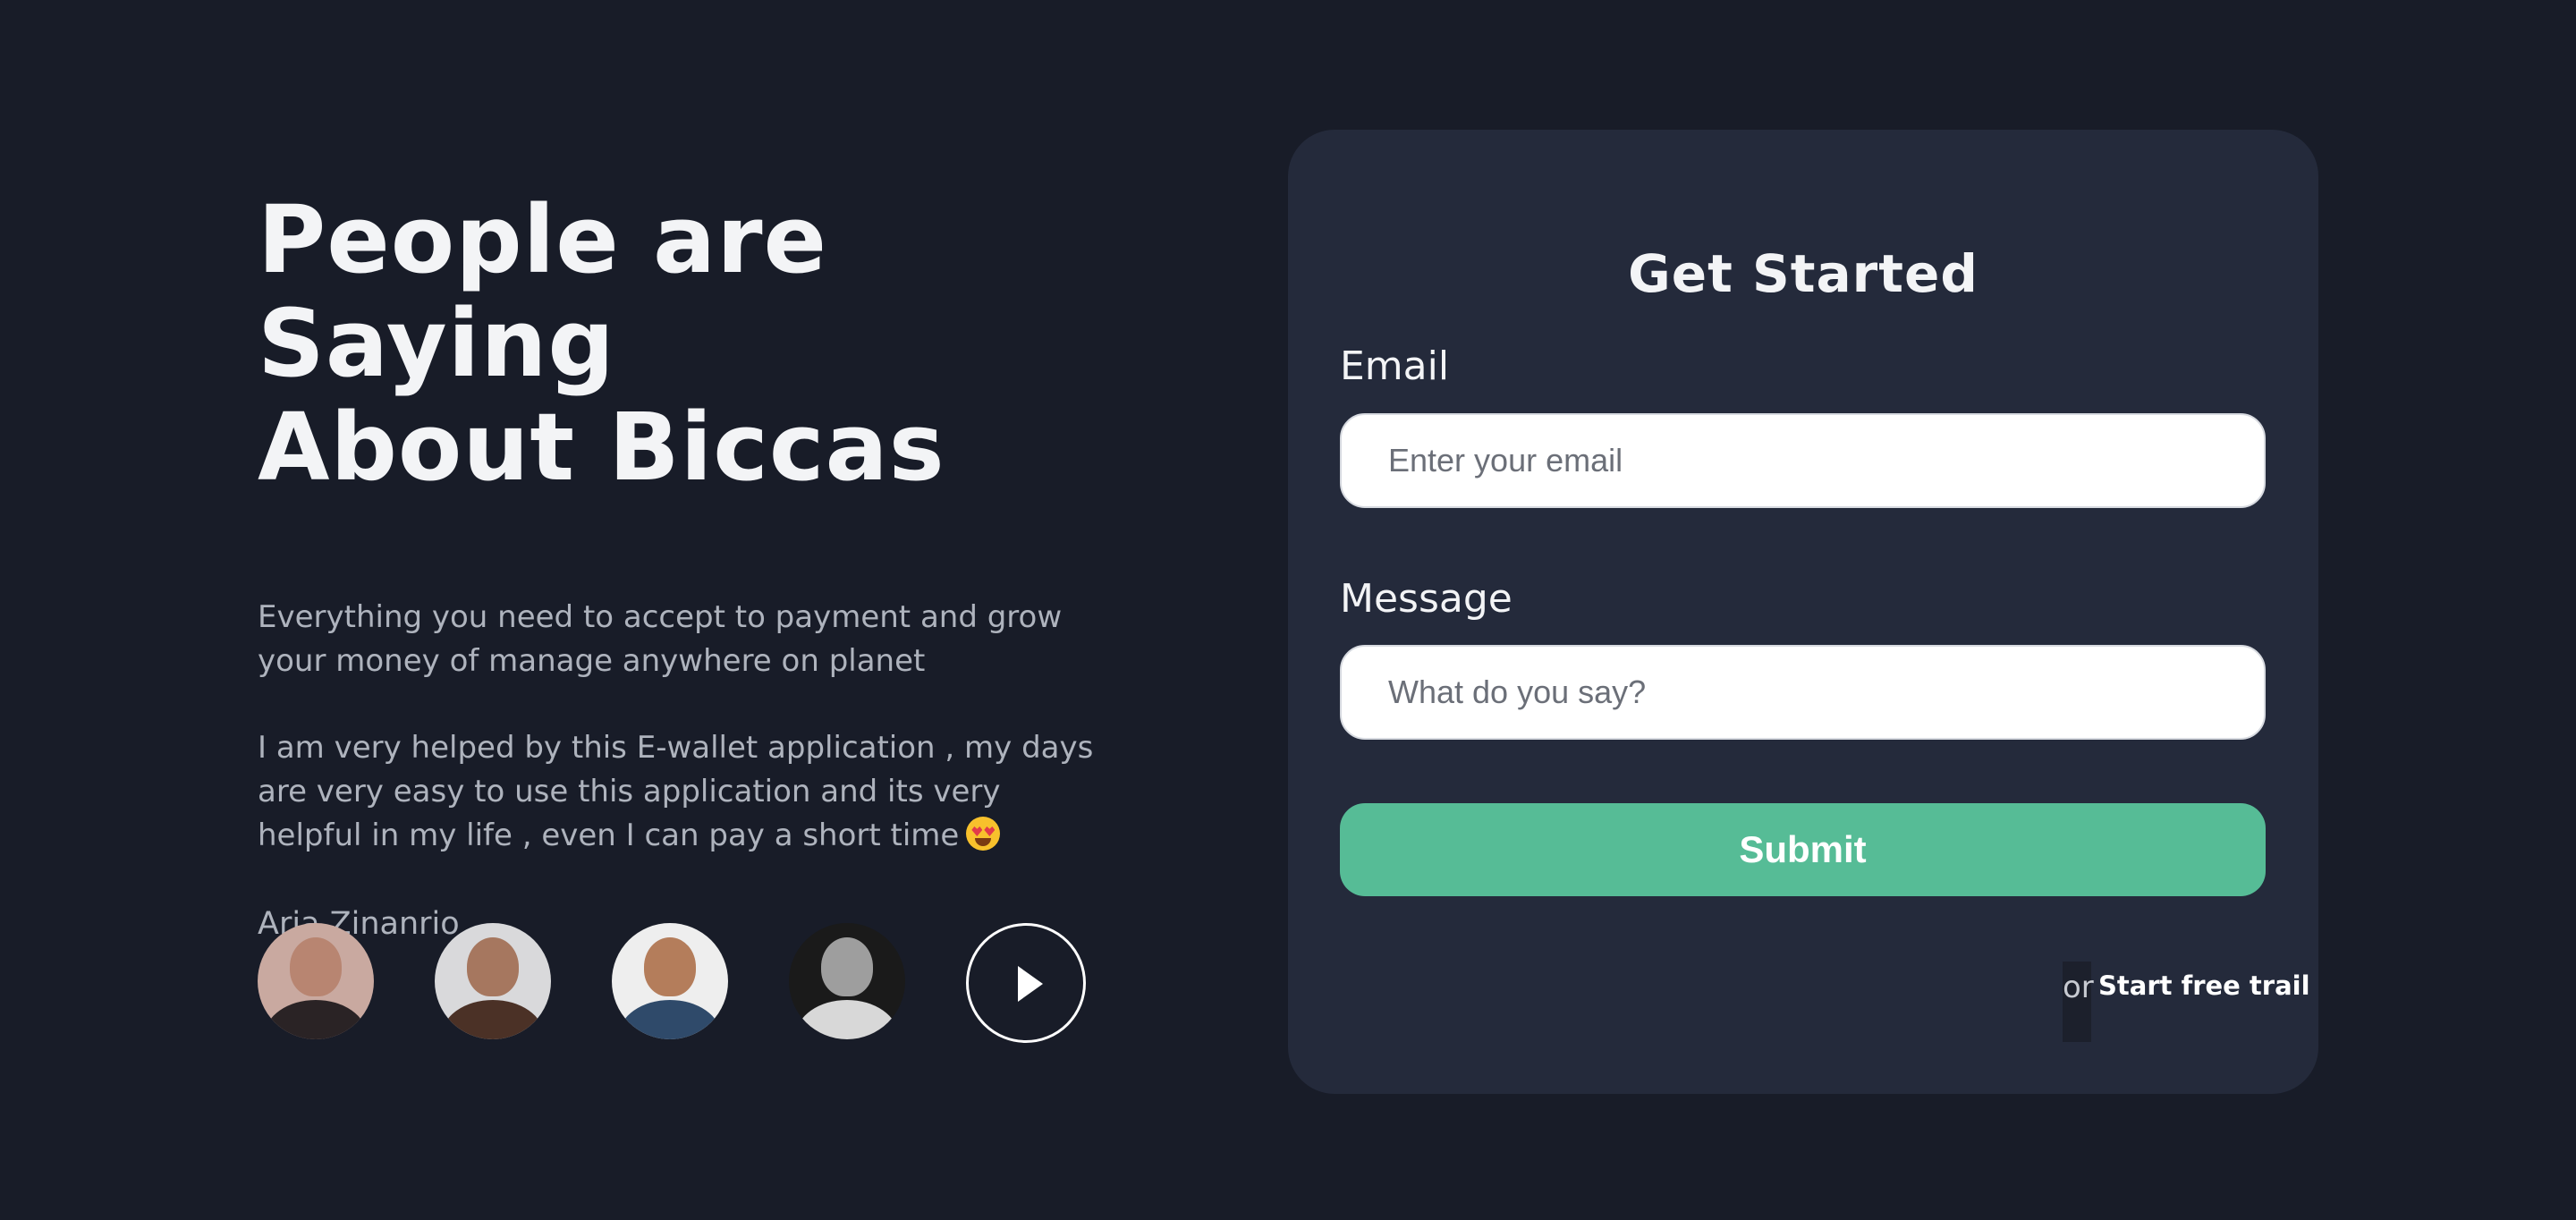 Image resolution: width=2576 pixels, height=1220 pixels. What do you see at coordinates (983, 834) in the screenshot?
I see `star-struck-emoji-icon` at bounding box center [983, 834].